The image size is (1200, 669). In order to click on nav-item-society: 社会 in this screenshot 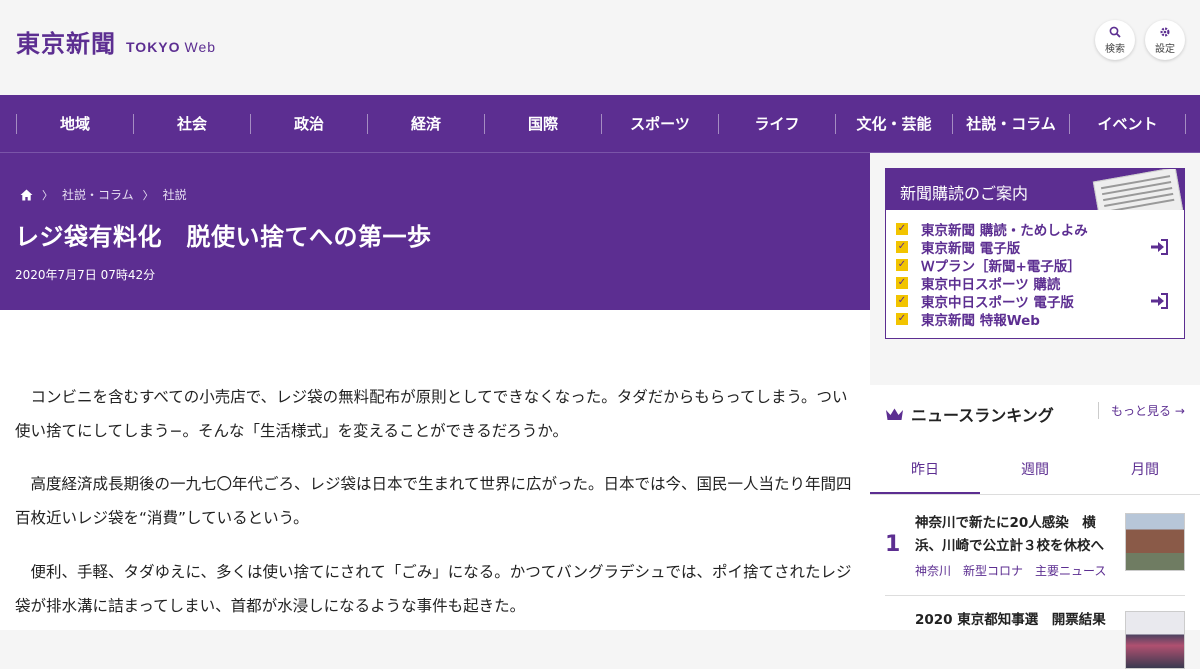, I will do `click(191, 124)`.